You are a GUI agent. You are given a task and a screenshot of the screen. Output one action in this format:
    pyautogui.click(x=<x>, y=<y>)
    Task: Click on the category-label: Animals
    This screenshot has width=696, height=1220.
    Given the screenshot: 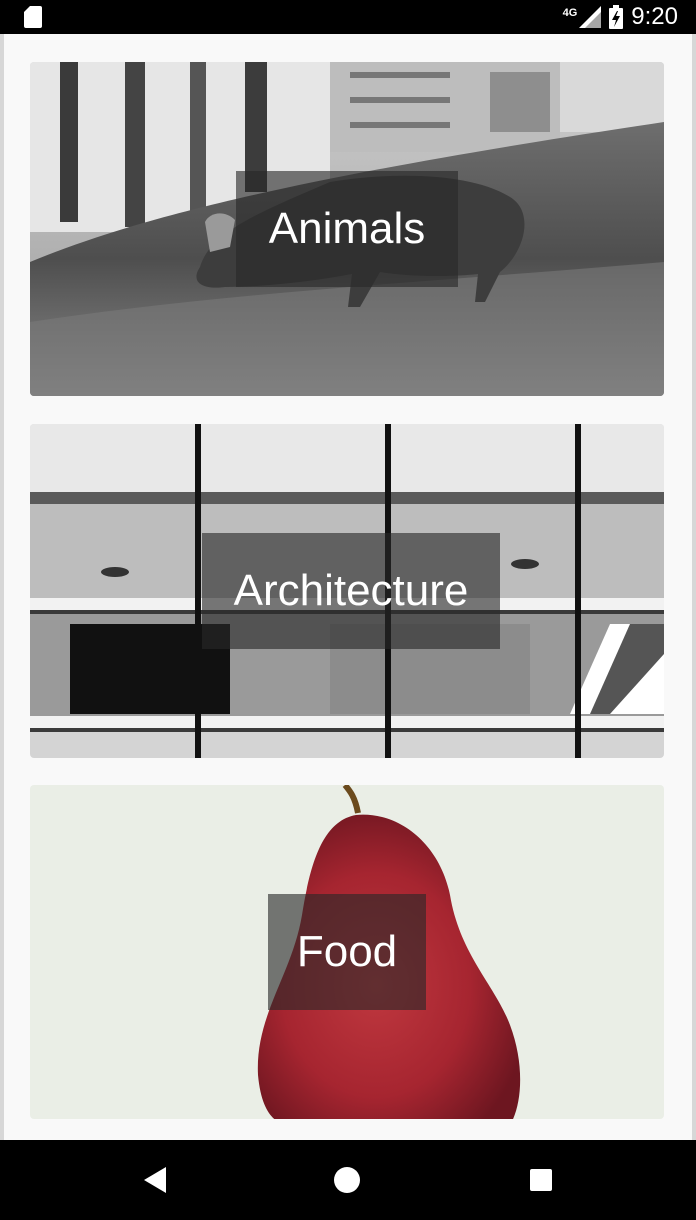 What is the action you would take?
    pyautogui.click(x=347, y=228)
    